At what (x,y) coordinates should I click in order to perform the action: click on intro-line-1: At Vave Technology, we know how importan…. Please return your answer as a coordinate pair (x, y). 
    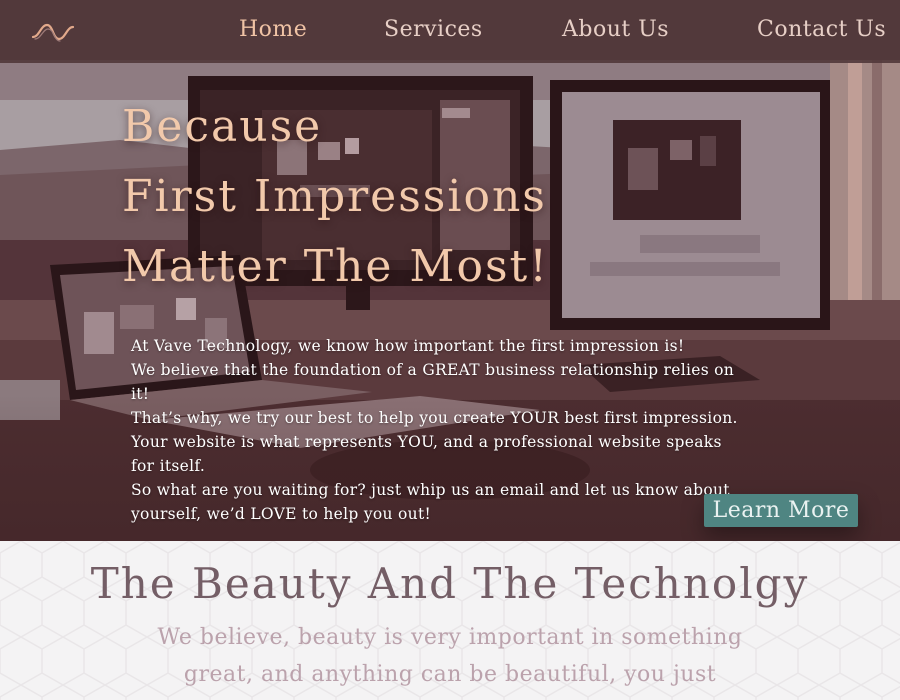
    Looking at the image, I should click on (408, 346).